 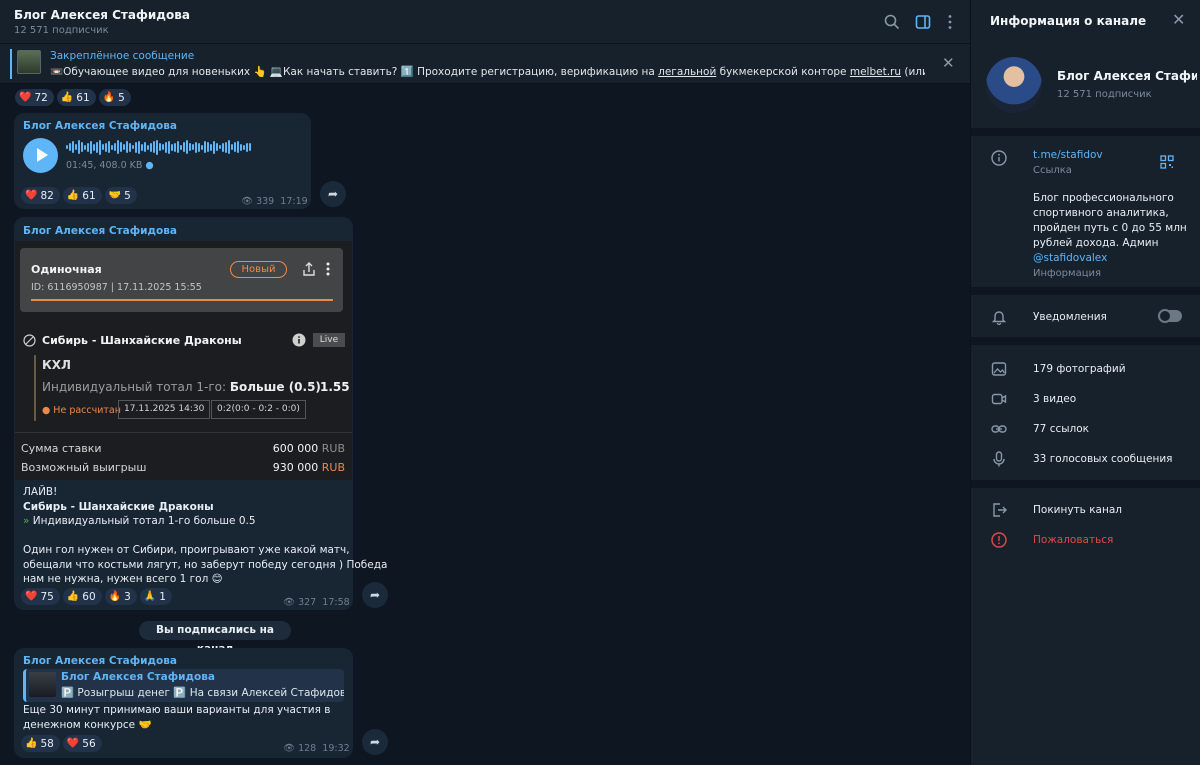 What do you see at coordinates (183, 432) in the screenshot?
I see `divider` at bounding box center [183, 432].